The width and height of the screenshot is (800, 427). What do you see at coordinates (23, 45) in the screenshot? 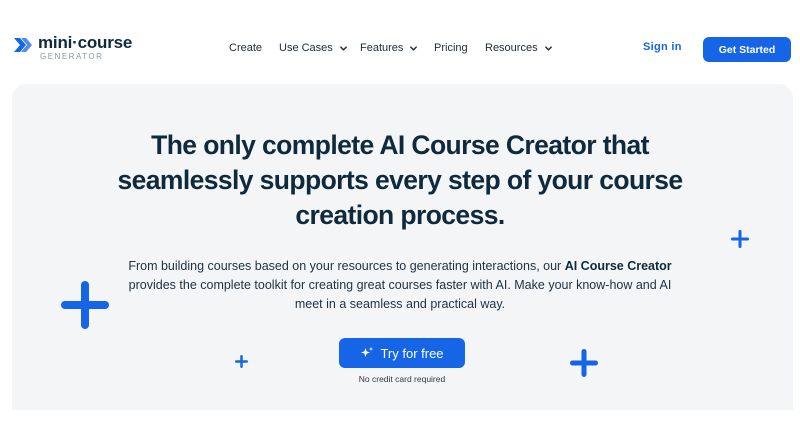
I see `logo-mark-icon` at bounding box center [23, 45].